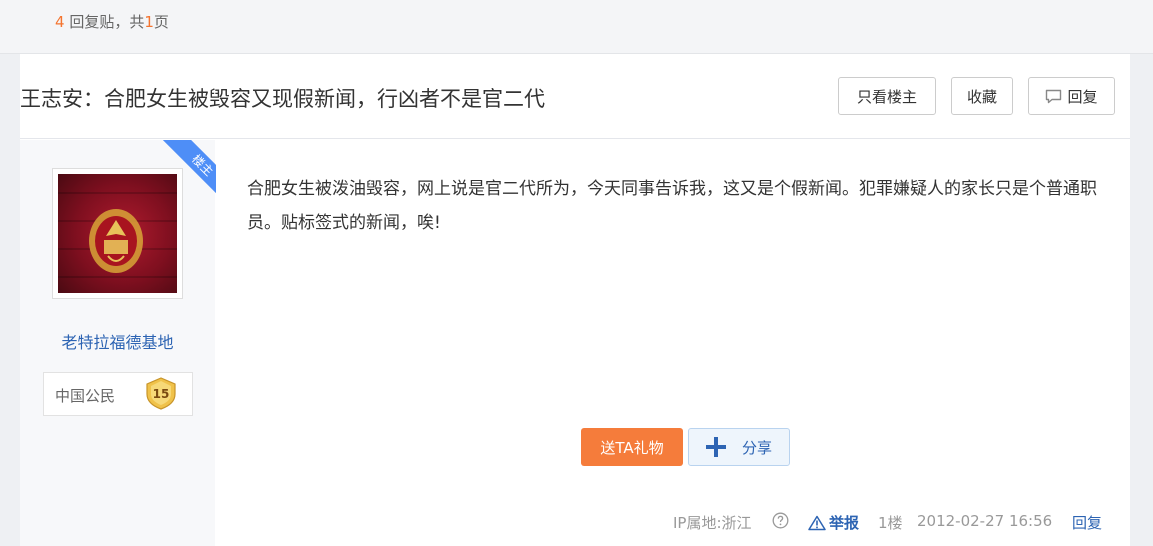 Image resolution: width=1153 pixels, height=546 pixels. What do you see at coordinates (116, 241) in the screenshot?
I see `club-crest-icon` at bounding box center [116, 241].